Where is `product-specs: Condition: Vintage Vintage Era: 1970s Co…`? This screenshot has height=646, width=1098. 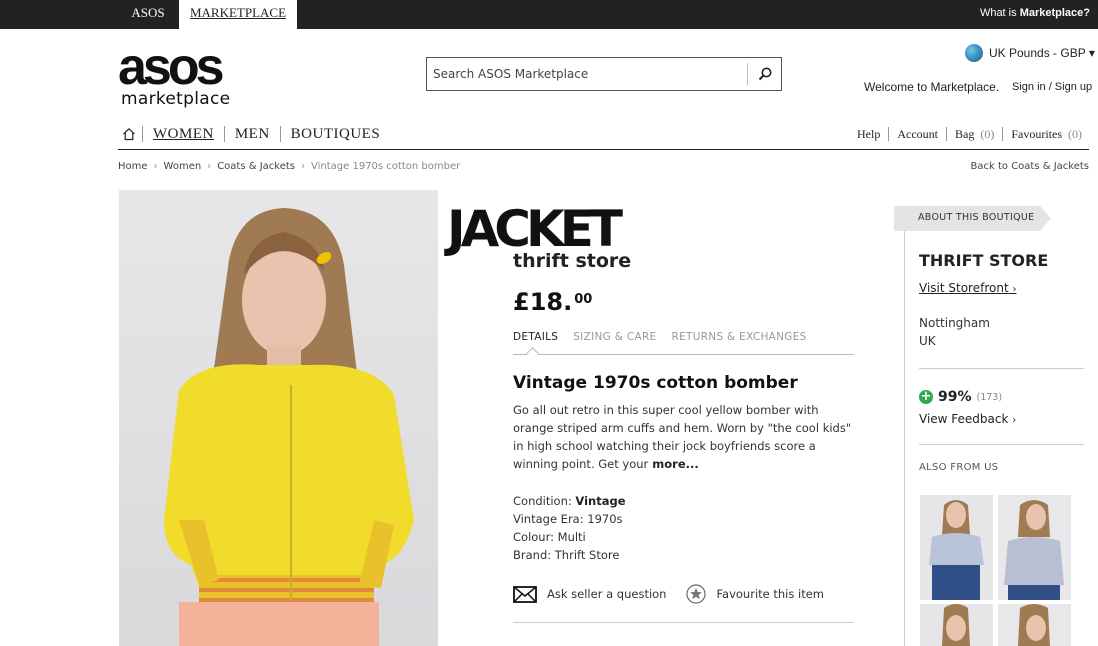 product-specs: Condition: Vintage Vintage Era: 1970s Co… is located at coordinates (569, 528).